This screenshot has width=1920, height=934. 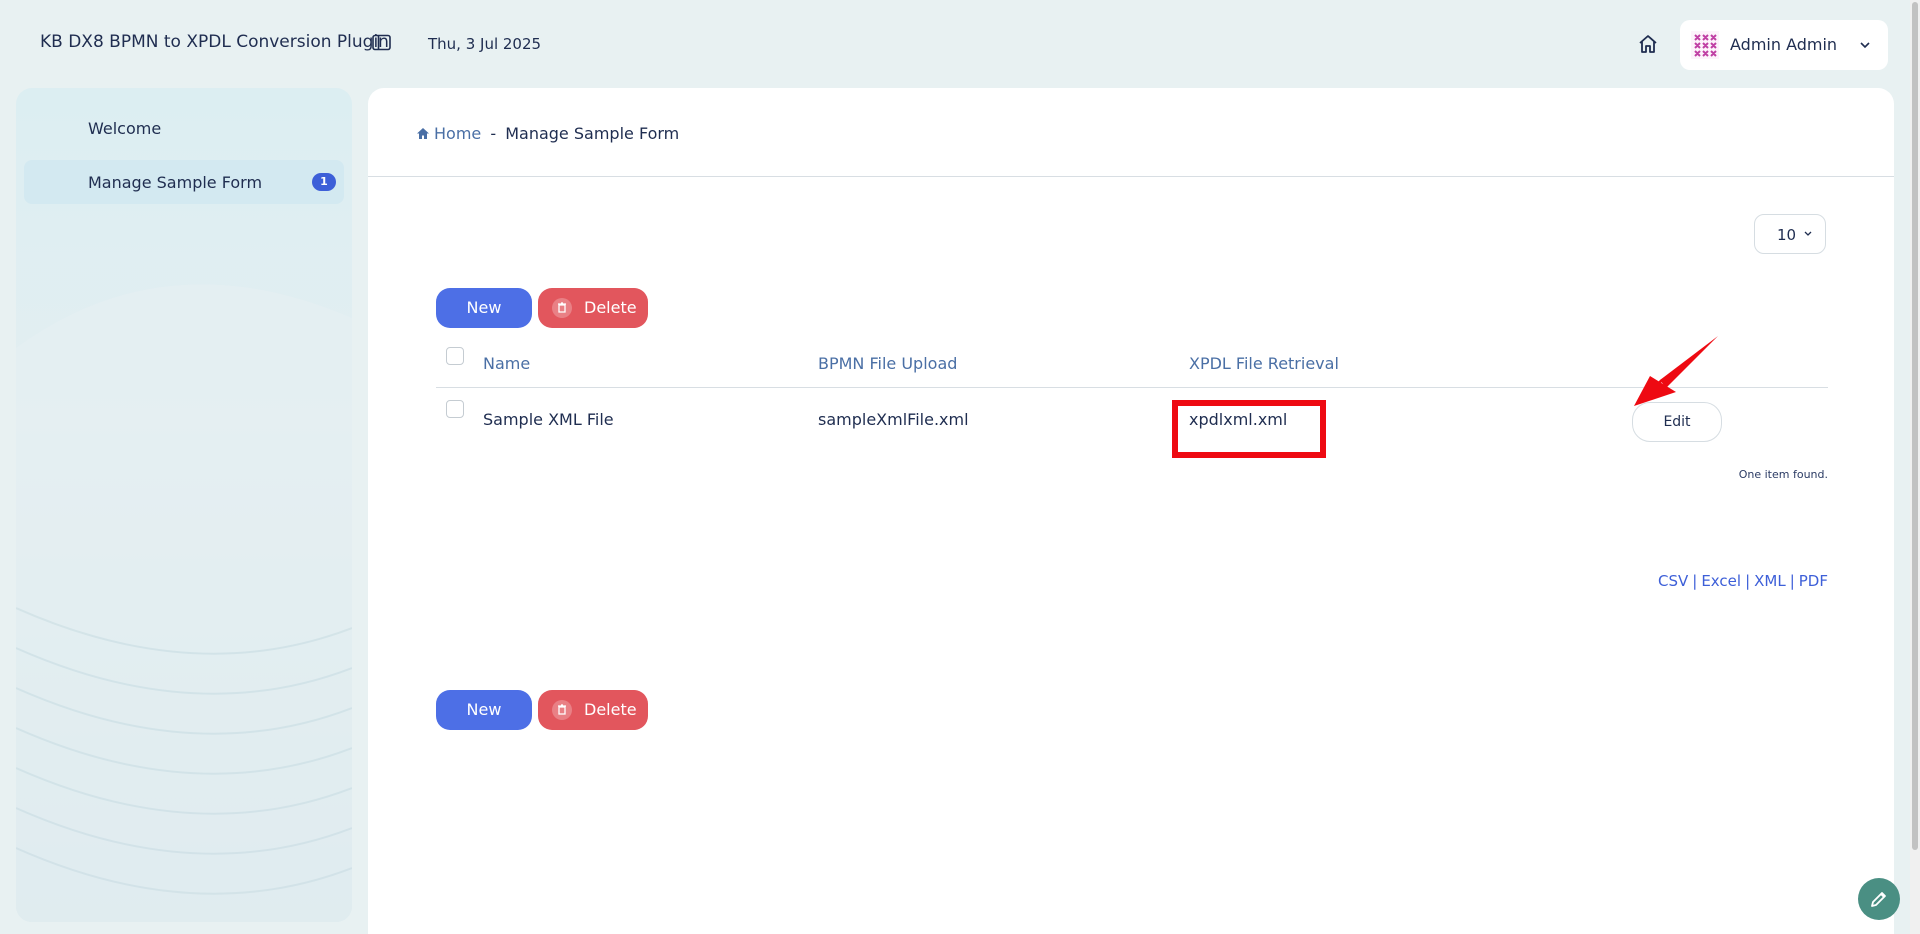 I want to click on edit-fab-button, so click(x=1879, y=899).